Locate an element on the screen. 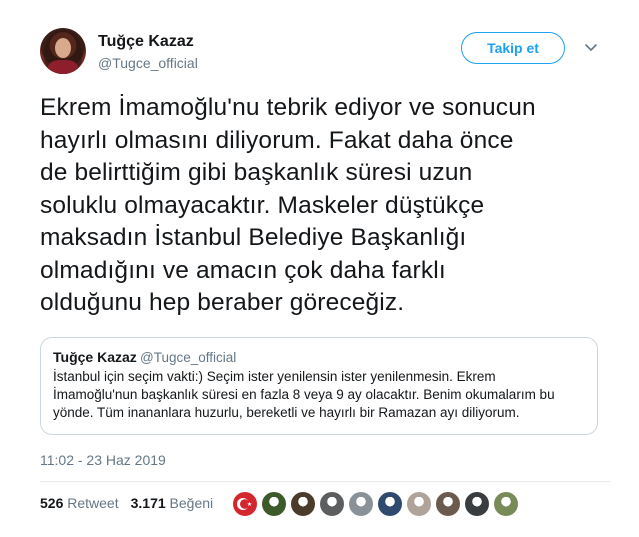 The width and height of the screenshot is (639, 537). tweet-timestamp: 11:02 - 23 Haz 2019 is located at coordinates (103, 460).